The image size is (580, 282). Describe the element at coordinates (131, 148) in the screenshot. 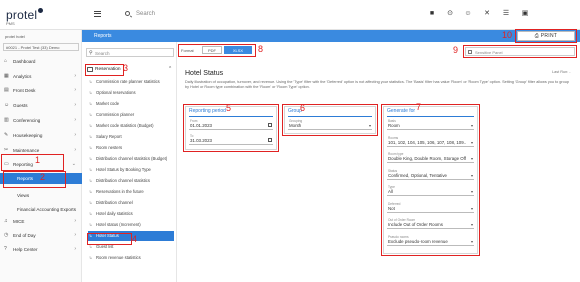

I see `report-list-item: Room nesters` at that location.